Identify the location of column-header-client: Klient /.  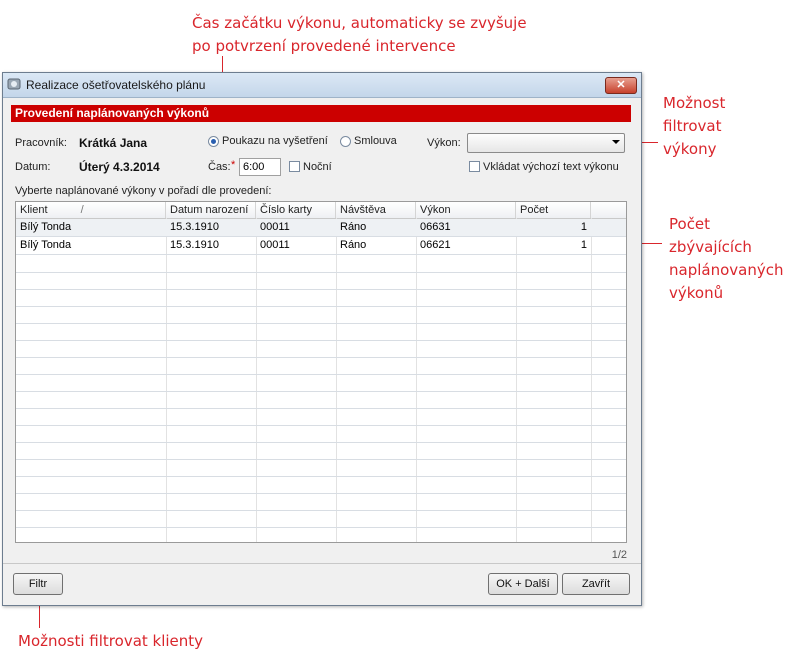
(91, 210).